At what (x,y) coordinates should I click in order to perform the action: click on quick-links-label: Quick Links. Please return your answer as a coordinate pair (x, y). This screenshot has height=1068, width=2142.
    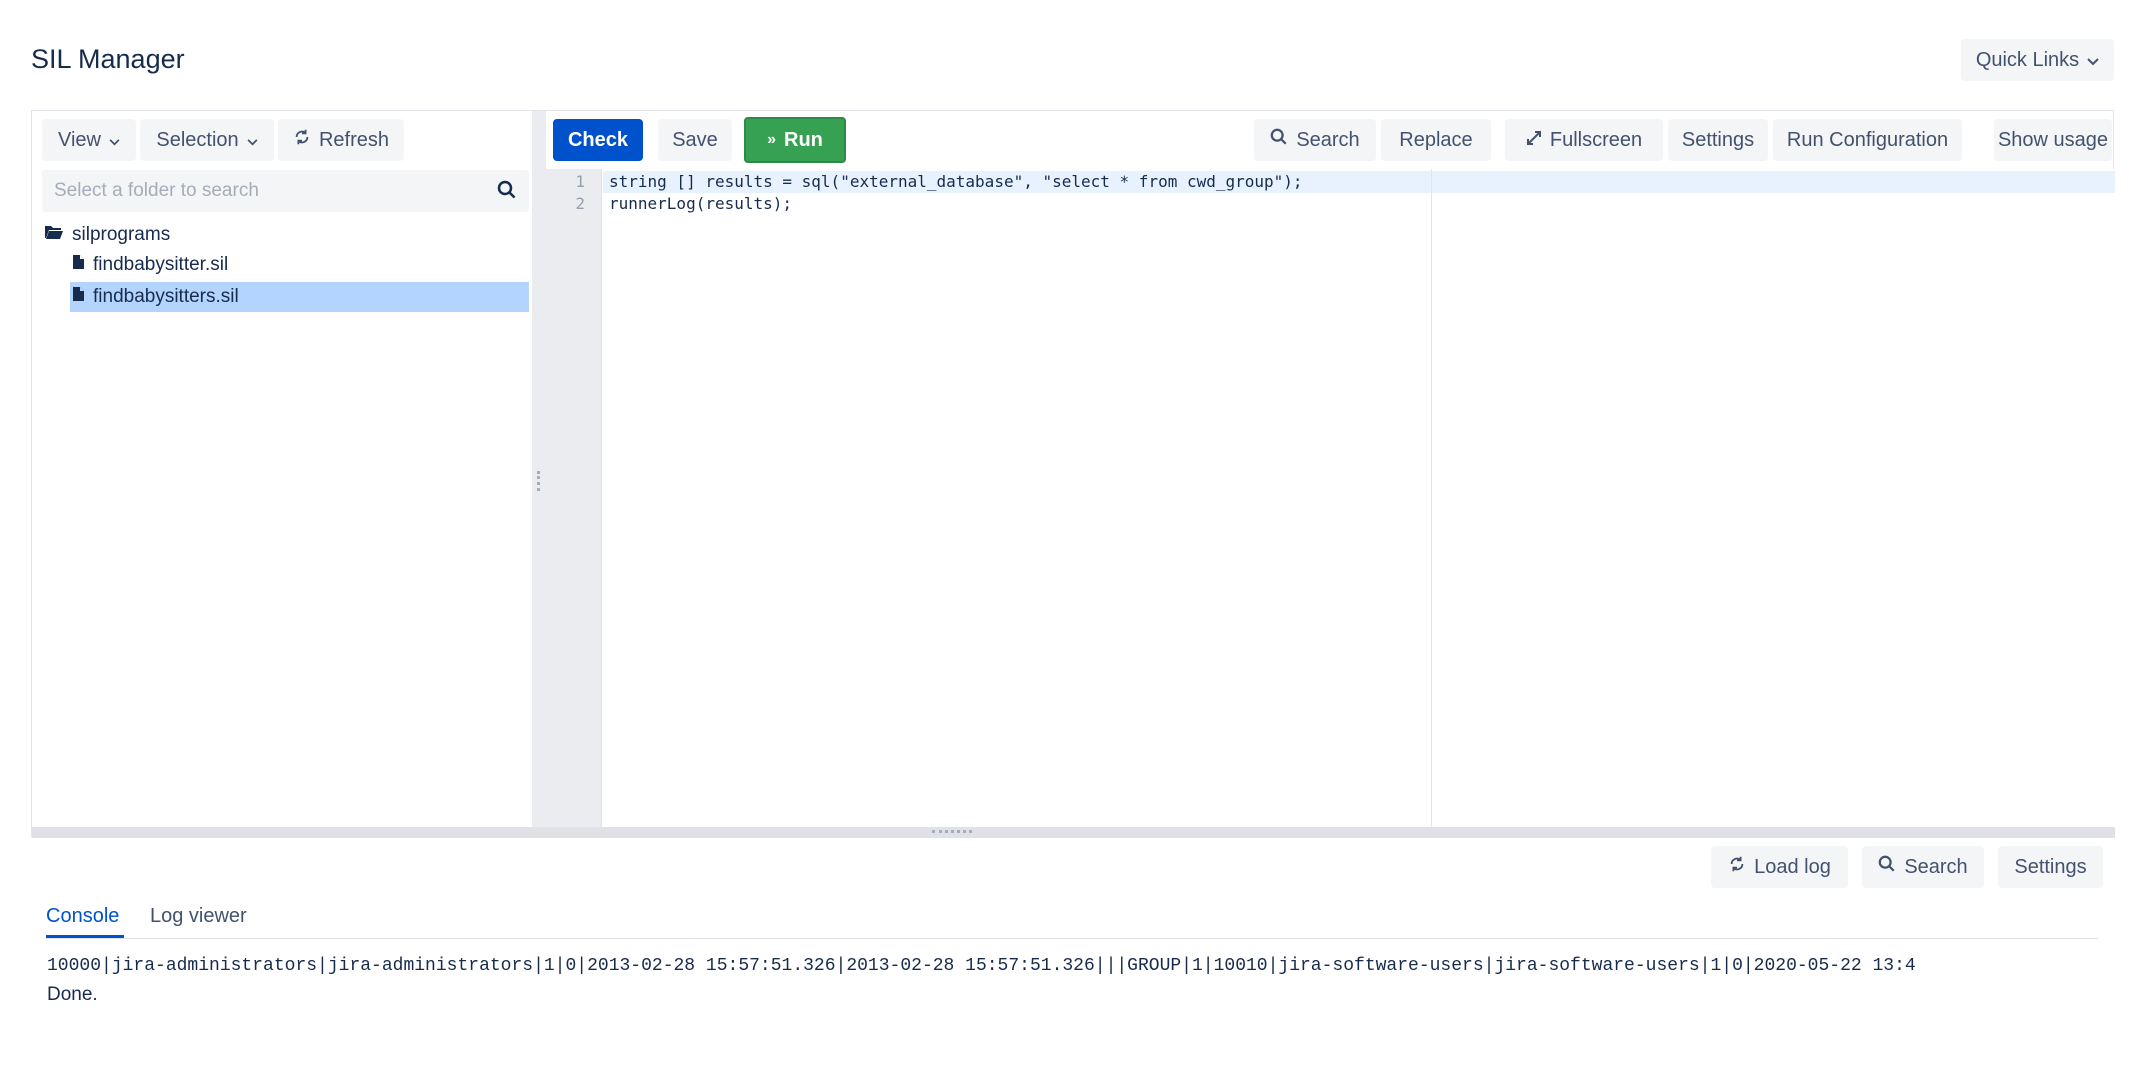
    Looking at the image, I should click on (2027, 59).